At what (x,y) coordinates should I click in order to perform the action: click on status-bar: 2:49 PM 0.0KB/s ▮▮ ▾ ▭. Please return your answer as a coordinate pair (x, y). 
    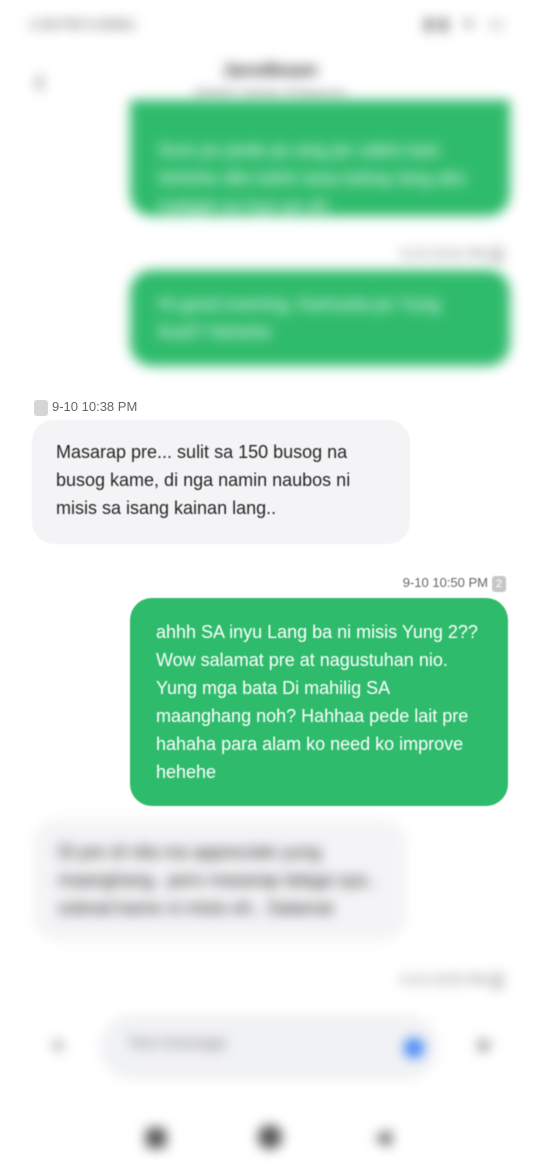
    Looking at the image, I should click on (270, 26).